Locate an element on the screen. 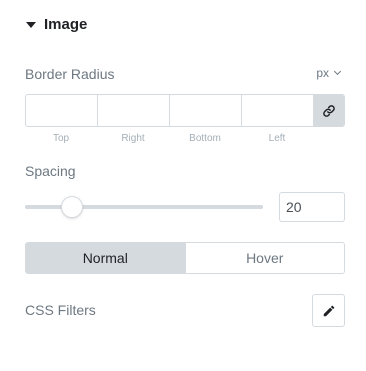 The height and width of the screenshot is (371, 366). unit-select: px is located at coordinates (329, 73).